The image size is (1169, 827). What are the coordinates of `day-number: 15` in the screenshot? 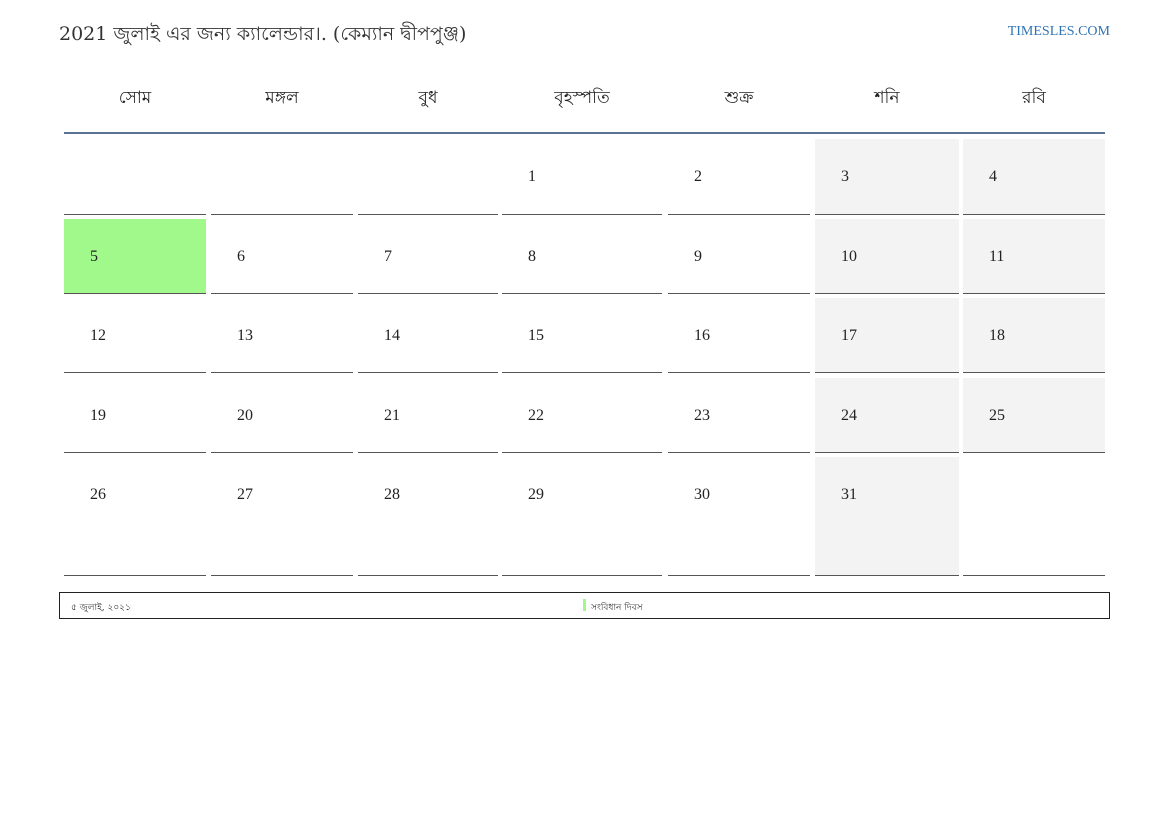 It's located at (536, 335).